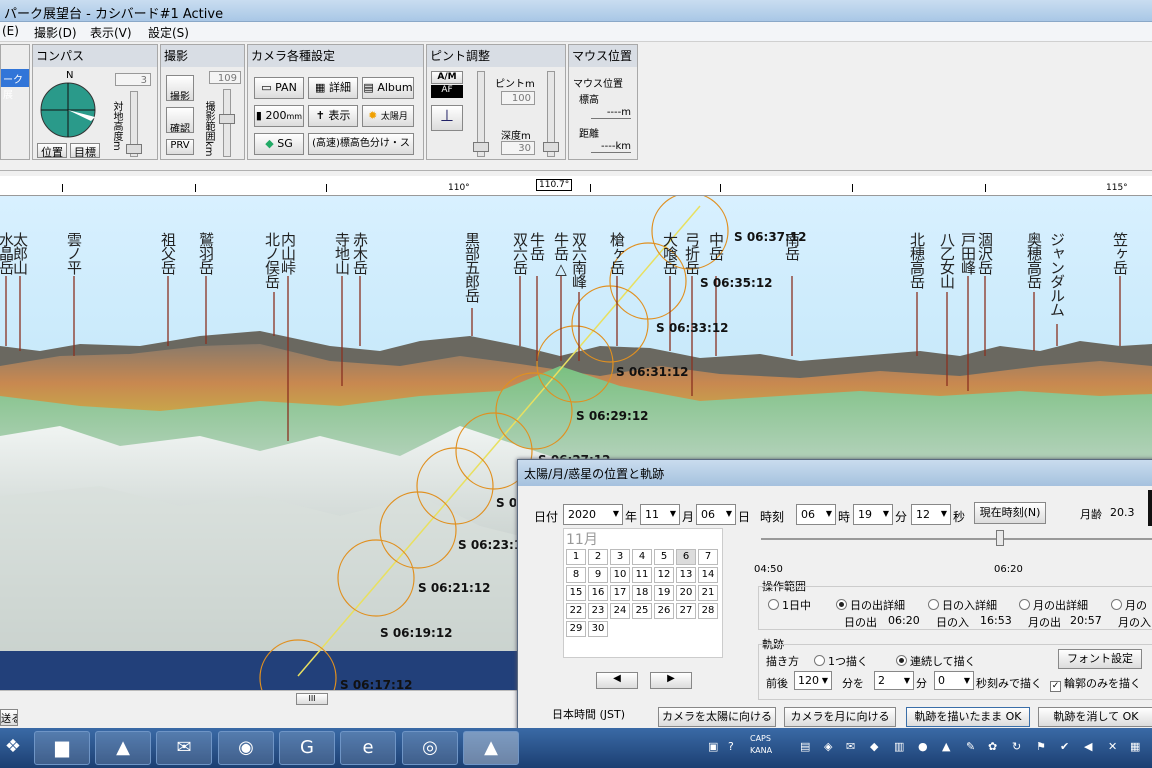 The height and width of the screenshot is (768, 1152). What do you see at coordinates (1095, 683) in the screenshot?
I see `outline-only-option: ✓ 輪郭のみを描く` at bounding box center [1095, 683].